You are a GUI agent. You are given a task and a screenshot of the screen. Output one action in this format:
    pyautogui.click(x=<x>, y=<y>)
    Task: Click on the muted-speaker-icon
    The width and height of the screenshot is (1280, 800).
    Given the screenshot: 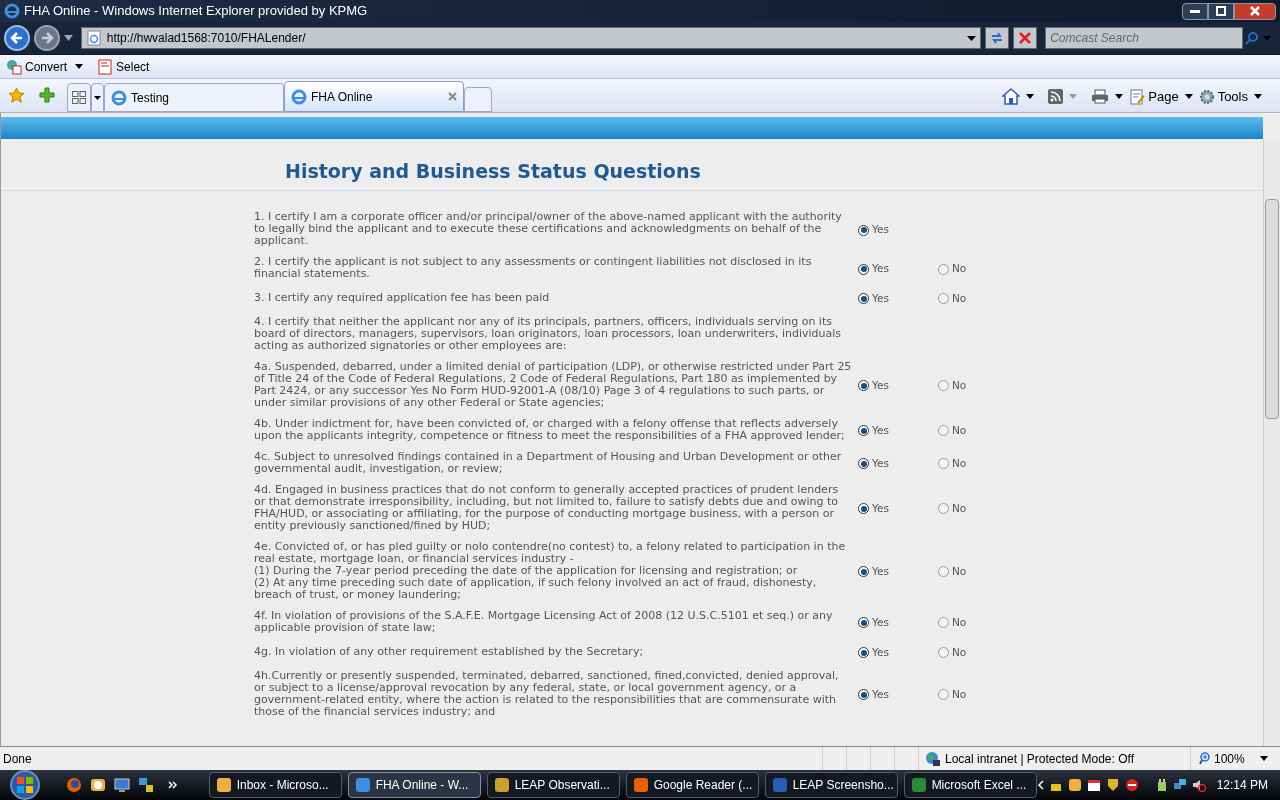 What is the action you would take?
    pyautogui.click(x=1198, y=785)
    